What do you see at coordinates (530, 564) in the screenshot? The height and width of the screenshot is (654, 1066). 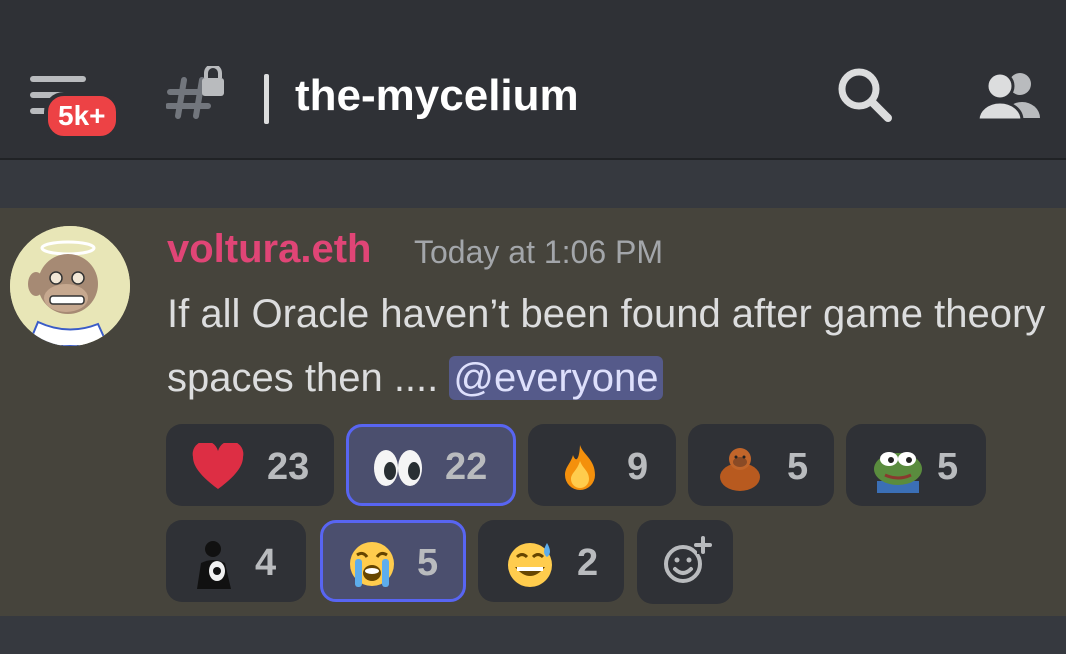 I see `grinning-sweat-face-icon` at bounding box center [530, 564].